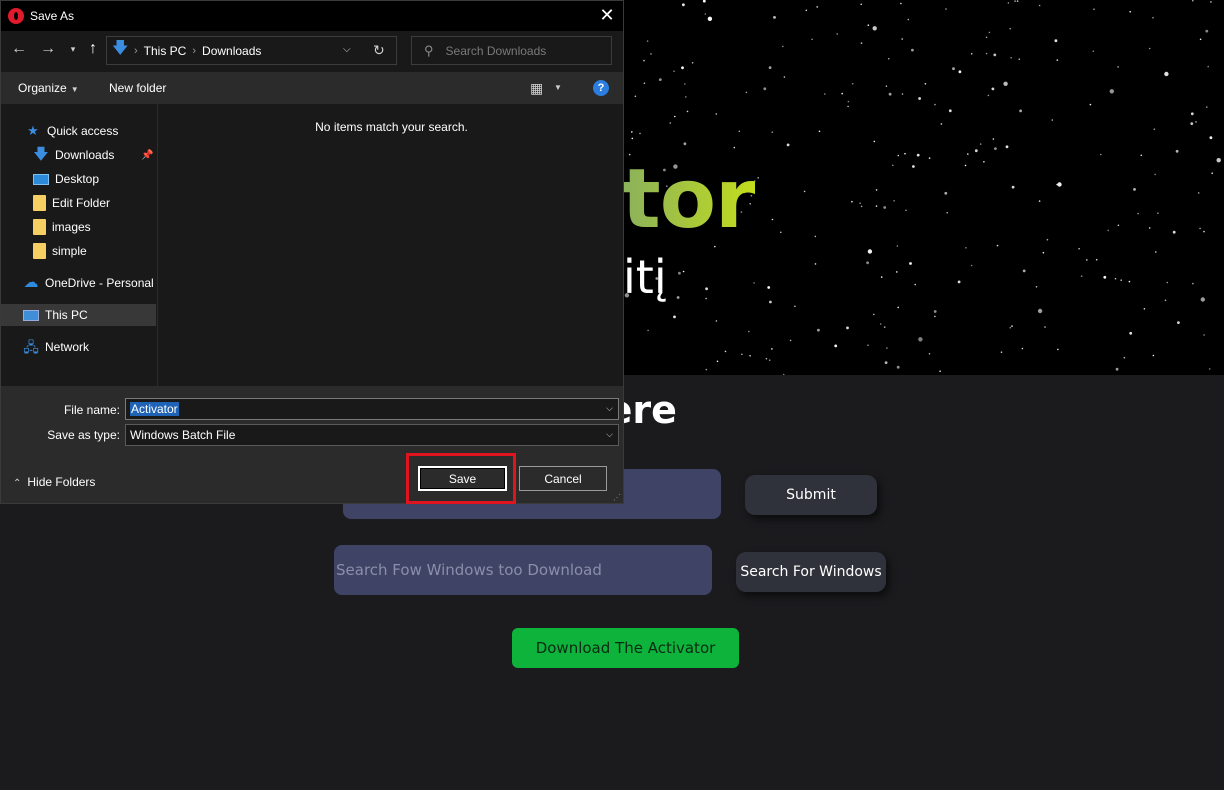  What do you see at coordinates (231, 51) in the screenshot?
I see `breadcrumb-downloads: Downloads` at bounding box center [231, 51].